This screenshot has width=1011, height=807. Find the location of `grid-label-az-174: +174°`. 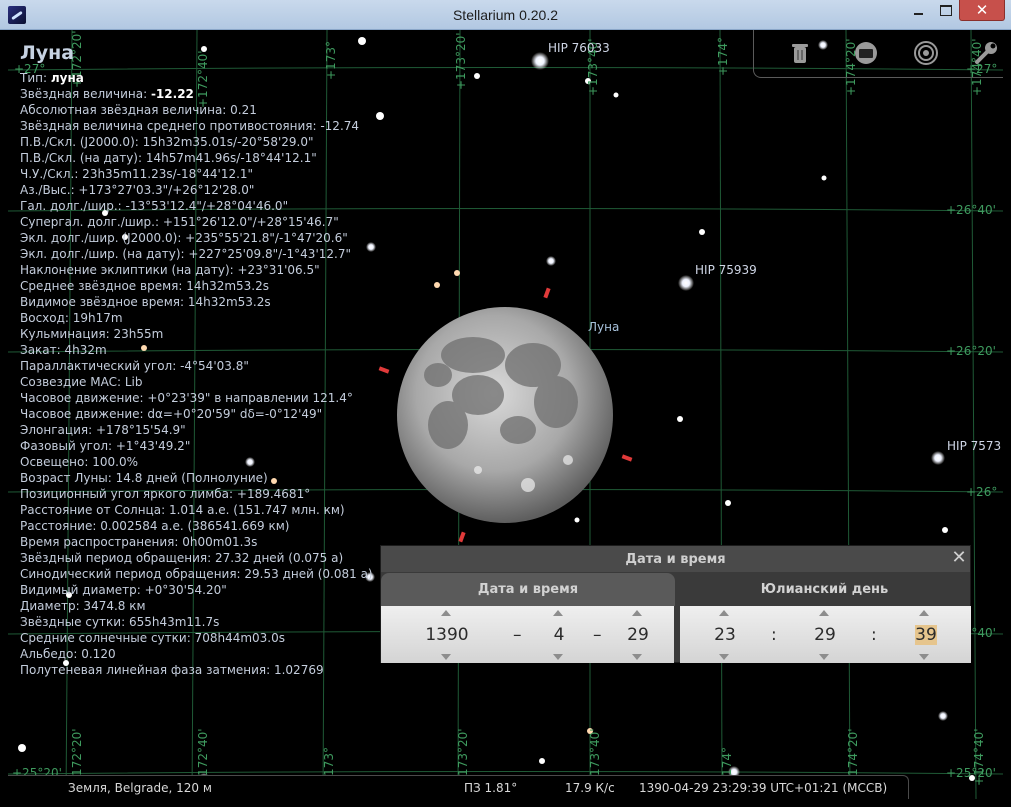

grid-label-az-174: +174° is located at coordinates (723, 56).